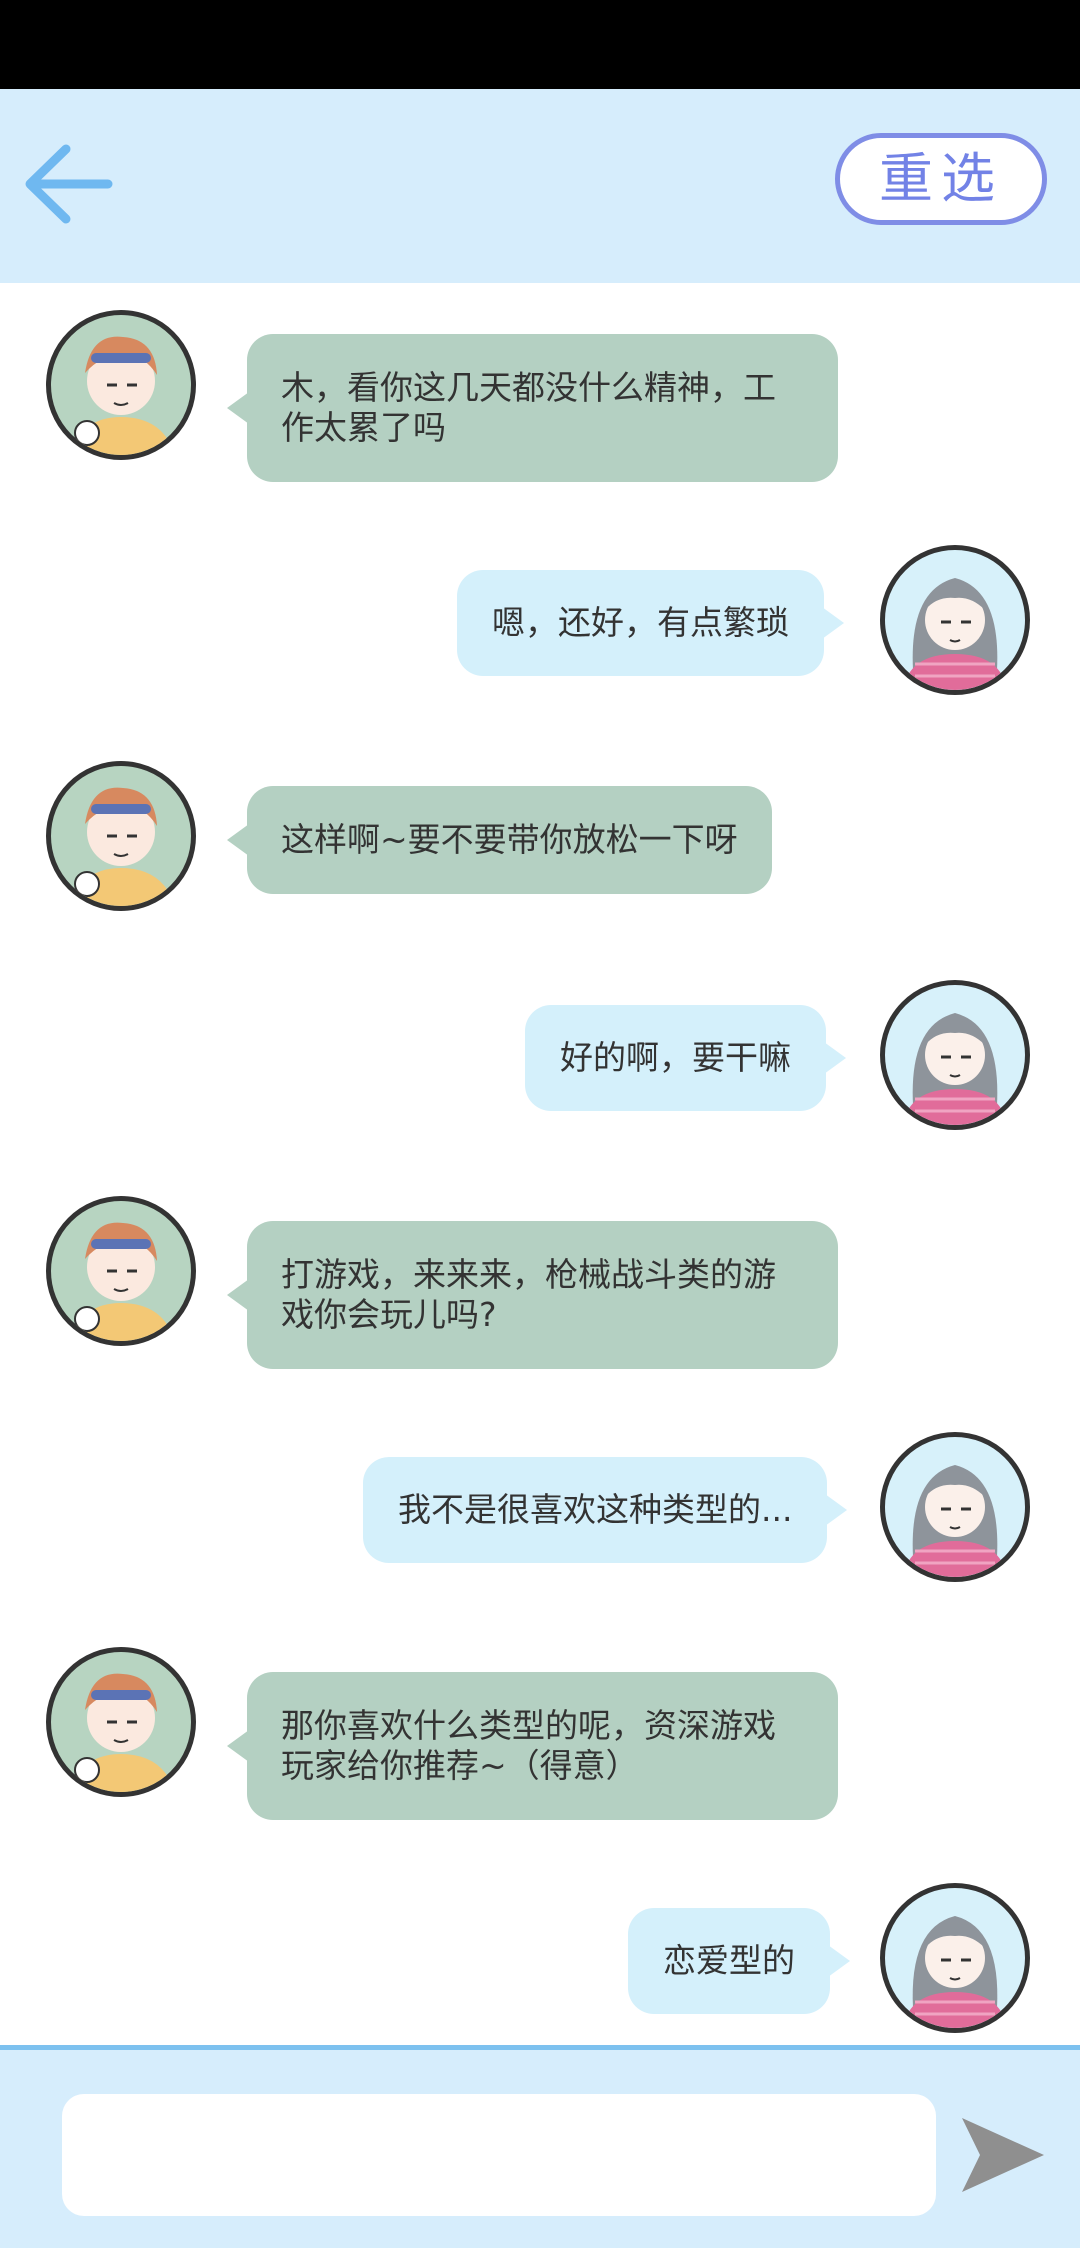  I want to click on chat-bubble: 打游戏，来来来，枪械战斗类的游戏你会玩儿吗?, so click(532, 1295).